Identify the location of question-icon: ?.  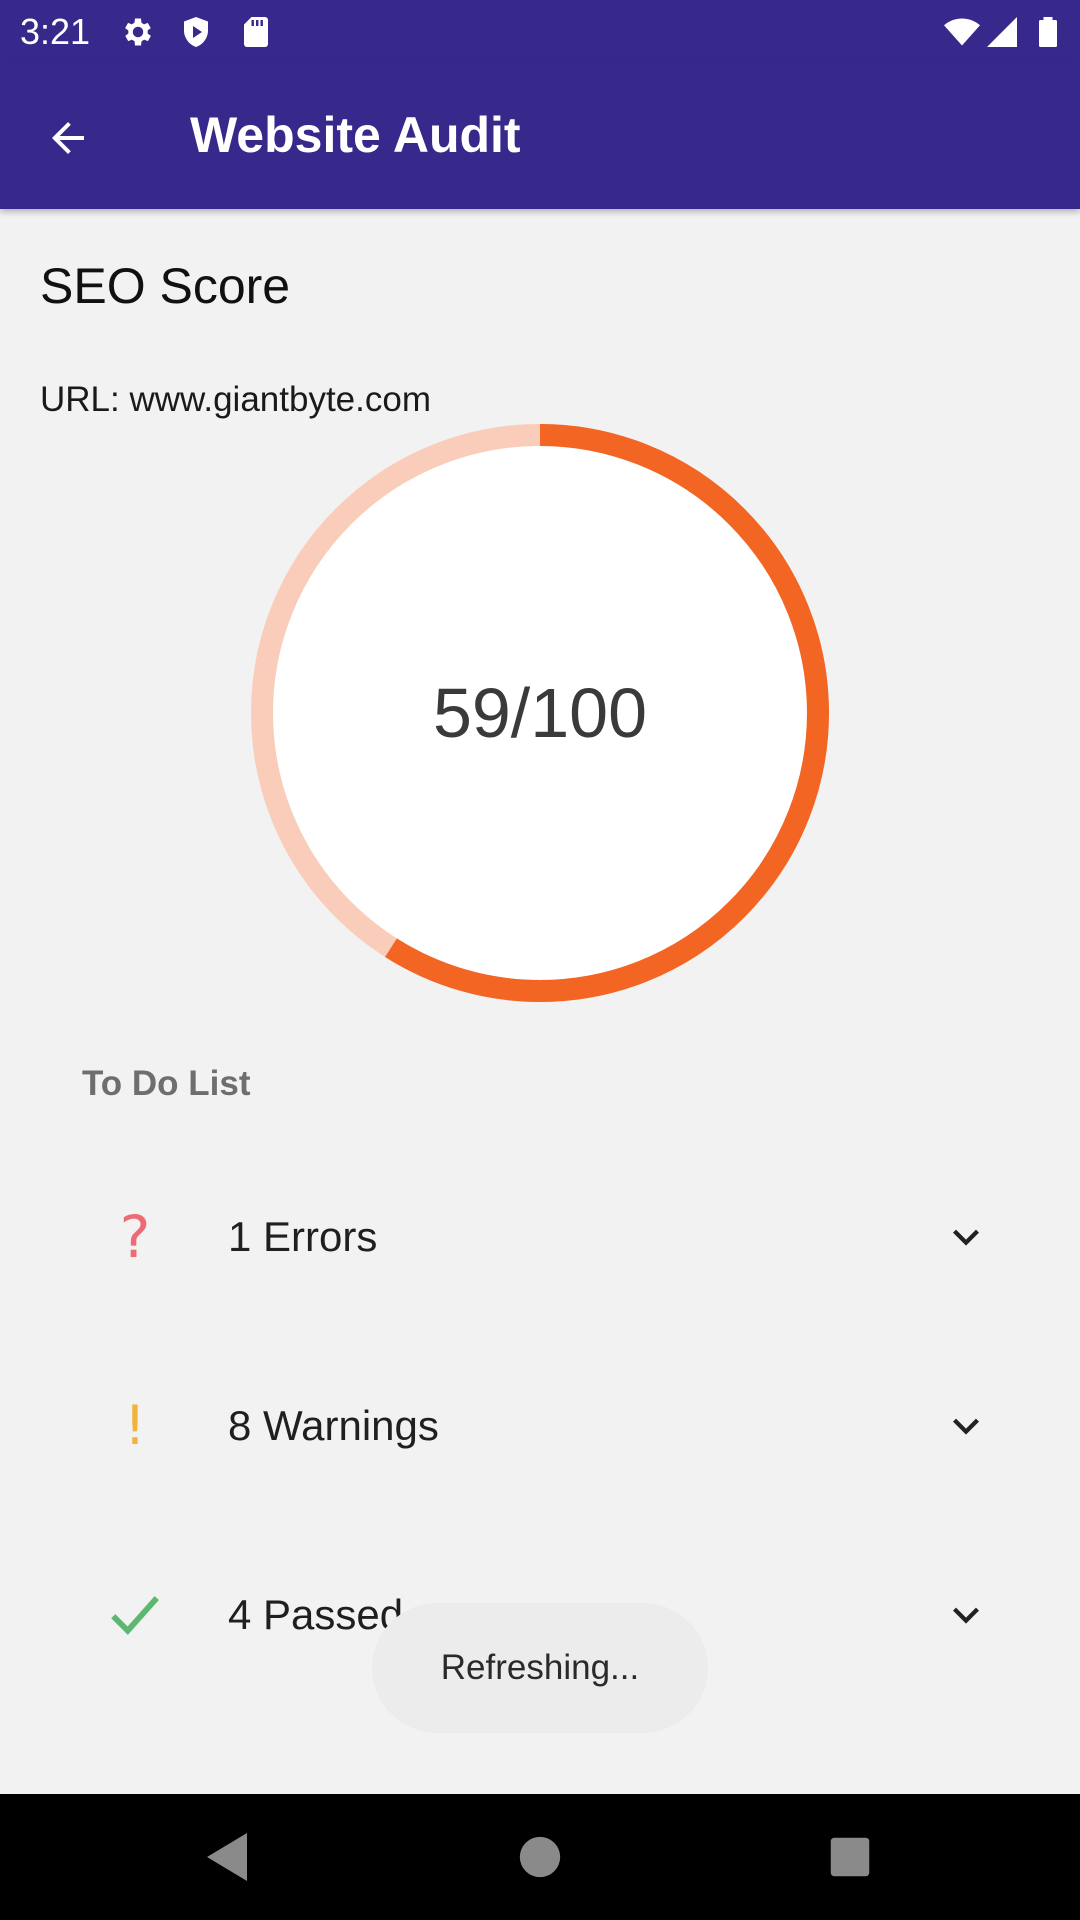
(135, 1237).